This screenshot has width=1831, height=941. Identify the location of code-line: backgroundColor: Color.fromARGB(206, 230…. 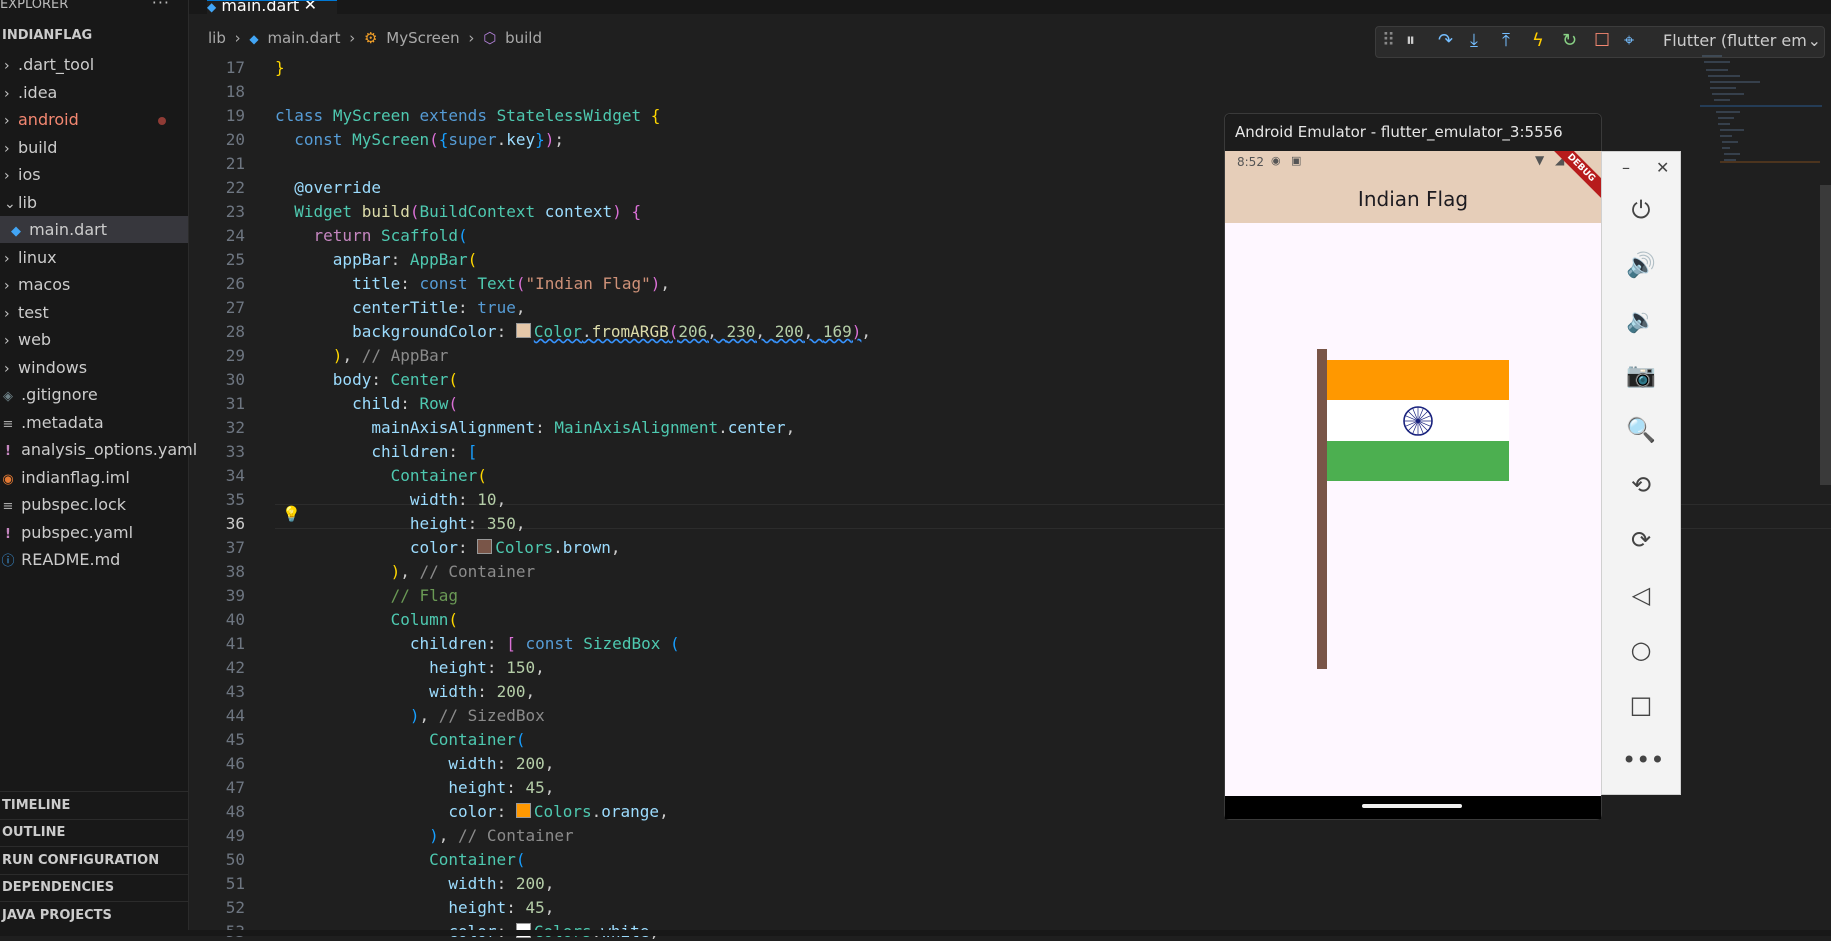
(612, 331).